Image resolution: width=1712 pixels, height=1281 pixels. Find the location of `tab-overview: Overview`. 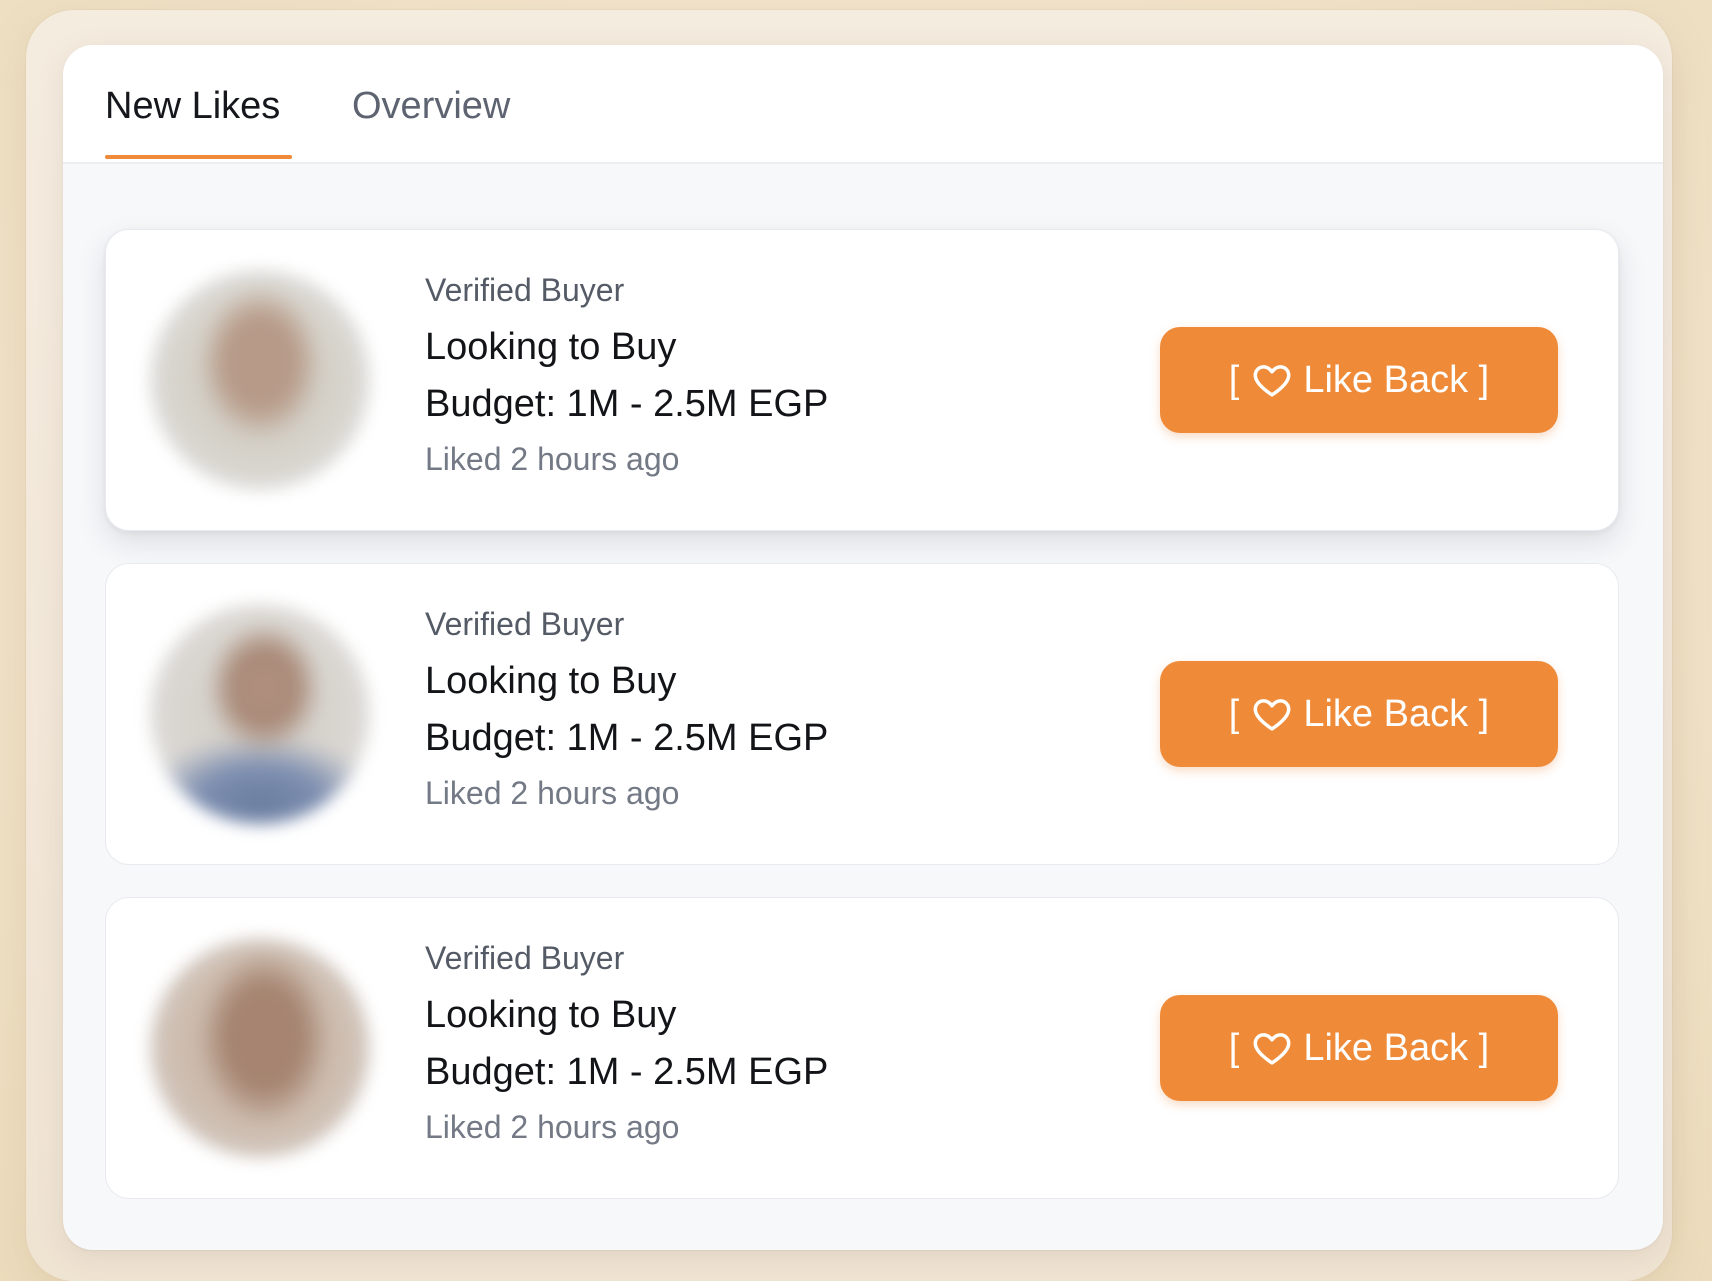

tab-overview: Overview is located at coordinates (431, 106).